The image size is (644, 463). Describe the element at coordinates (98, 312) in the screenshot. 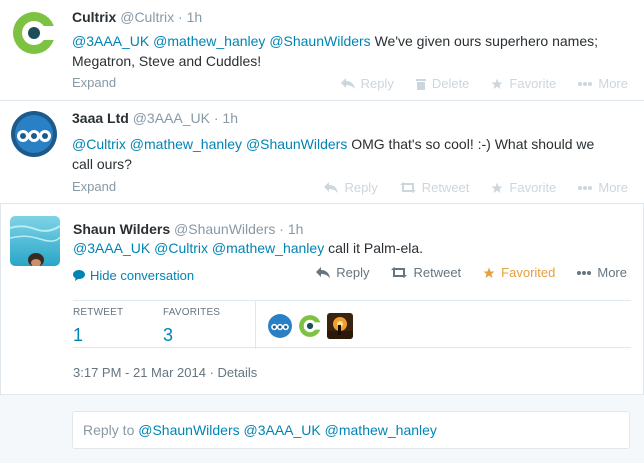

I see `retweet-stat-label: RETWEET` at that location.